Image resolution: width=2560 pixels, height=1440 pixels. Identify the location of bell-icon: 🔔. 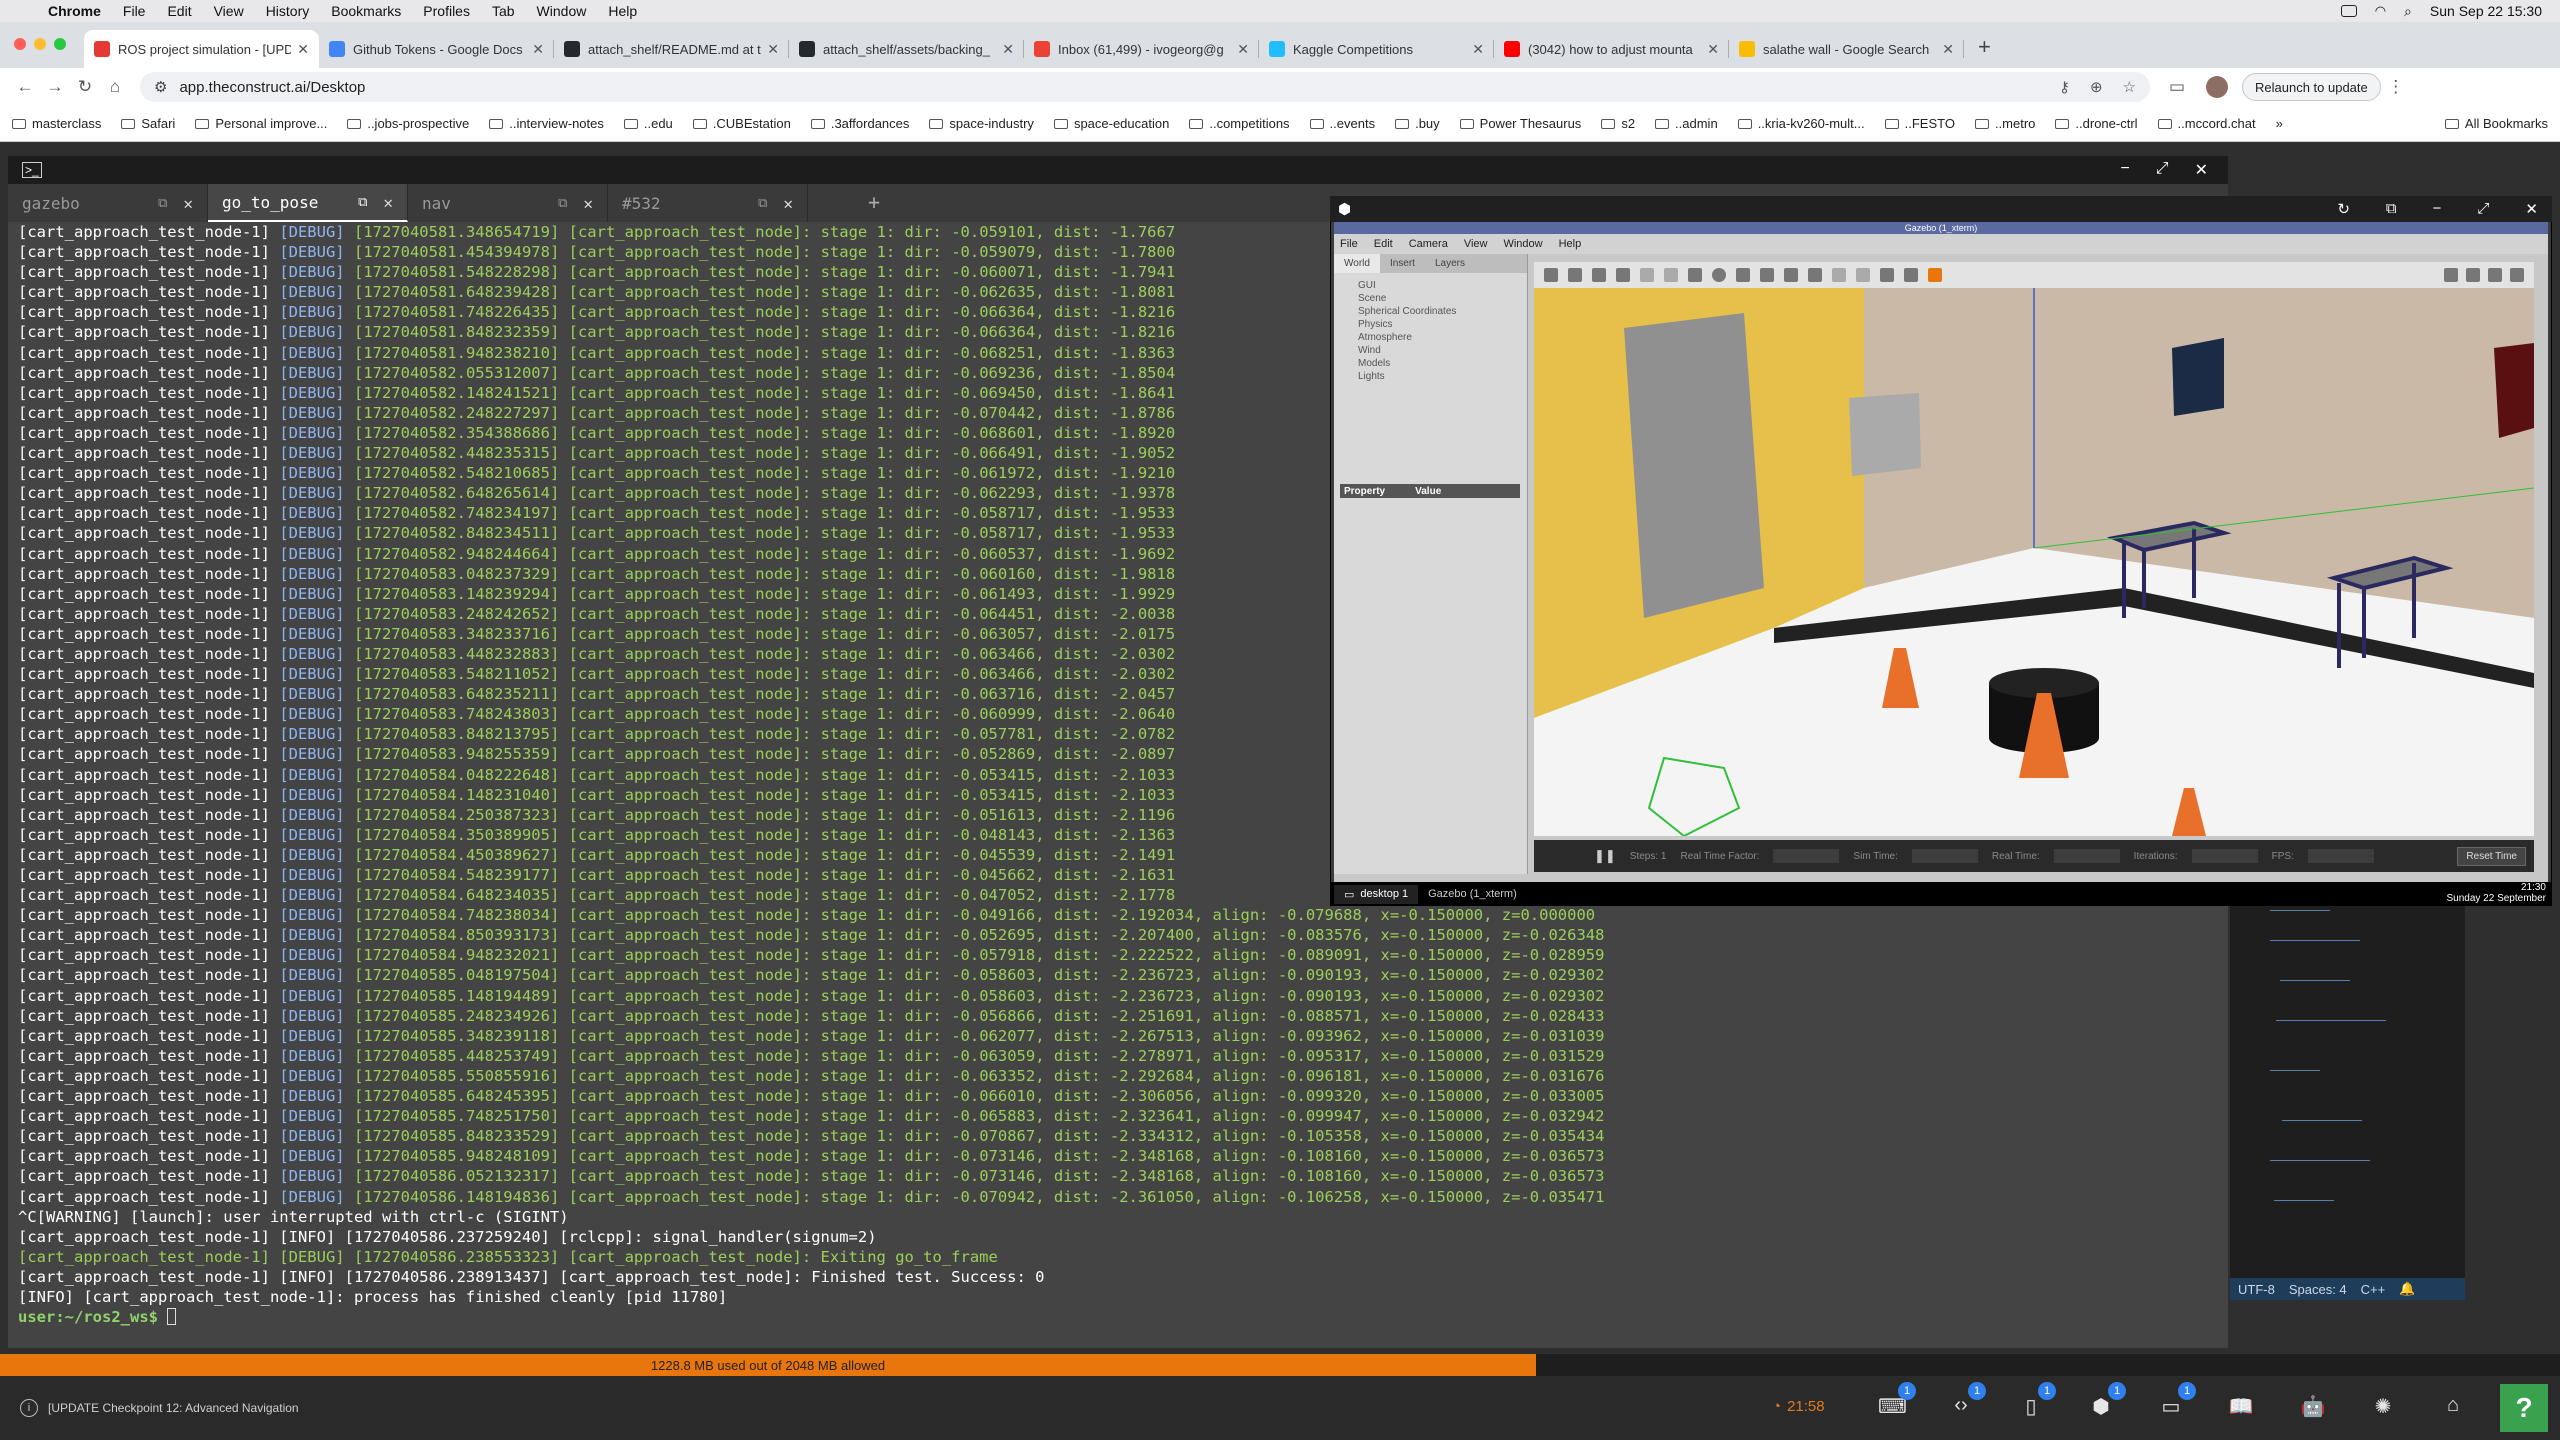
(2407, 1289).